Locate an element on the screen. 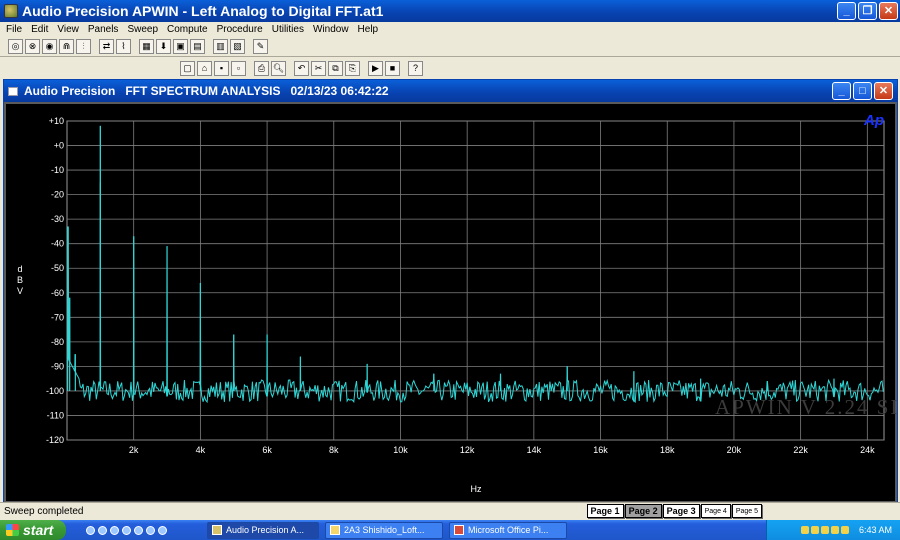 The width and height of the screenshot is (900, 540). menu-help: Help is located at coordinates (368, 29).